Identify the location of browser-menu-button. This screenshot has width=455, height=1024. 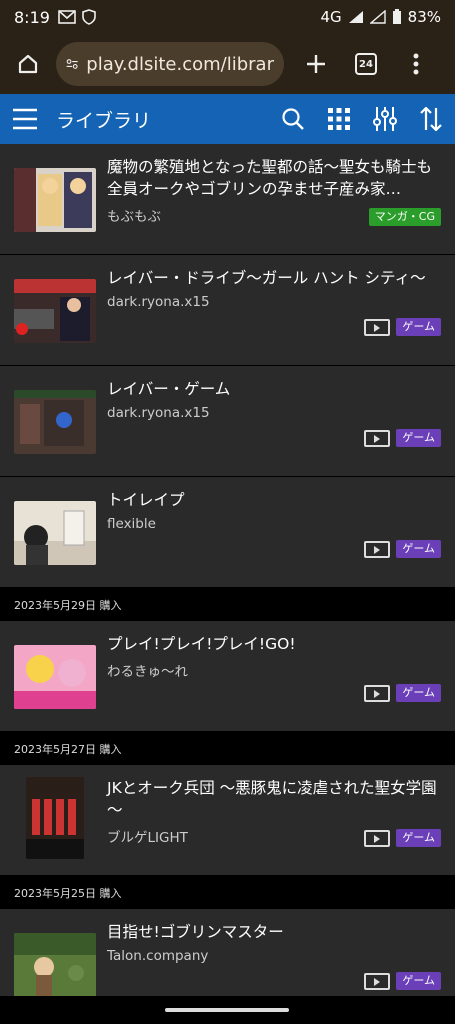
(416, 64).